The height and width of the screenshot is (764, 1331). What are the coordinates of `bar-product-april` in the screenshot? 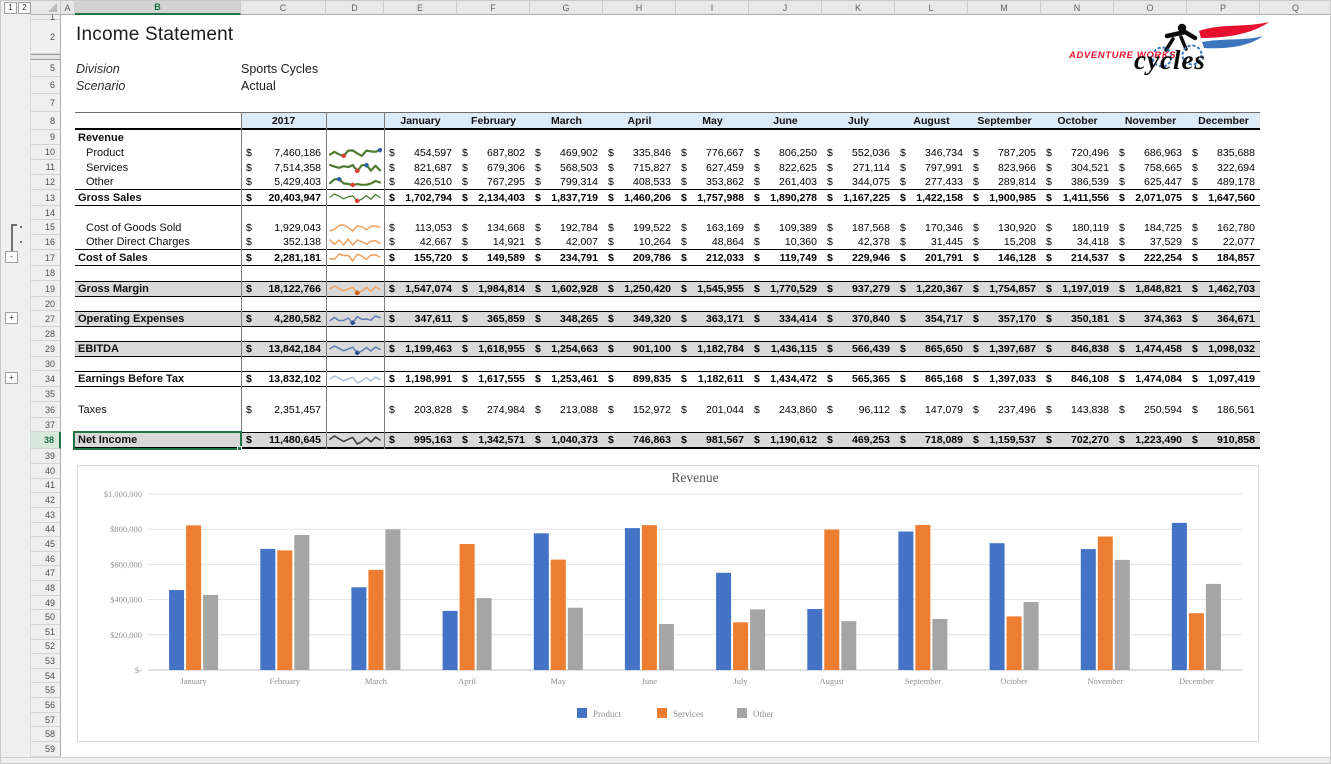 It's located at (450, 640).